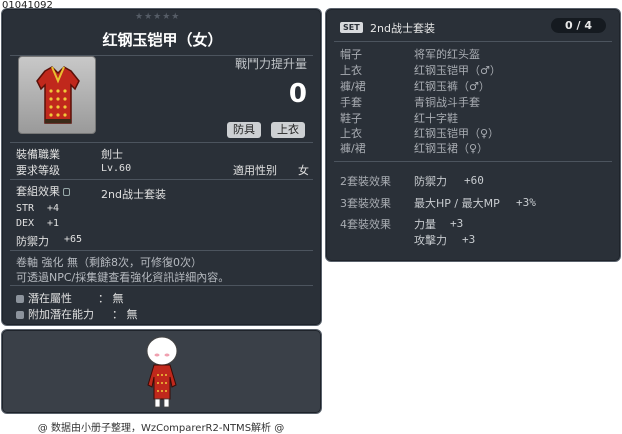  What do you see at coordinates (365, 224) in the screenshot?
I see `set-effect-4-label: 4套裝效果` at bounding box center [365, 224].